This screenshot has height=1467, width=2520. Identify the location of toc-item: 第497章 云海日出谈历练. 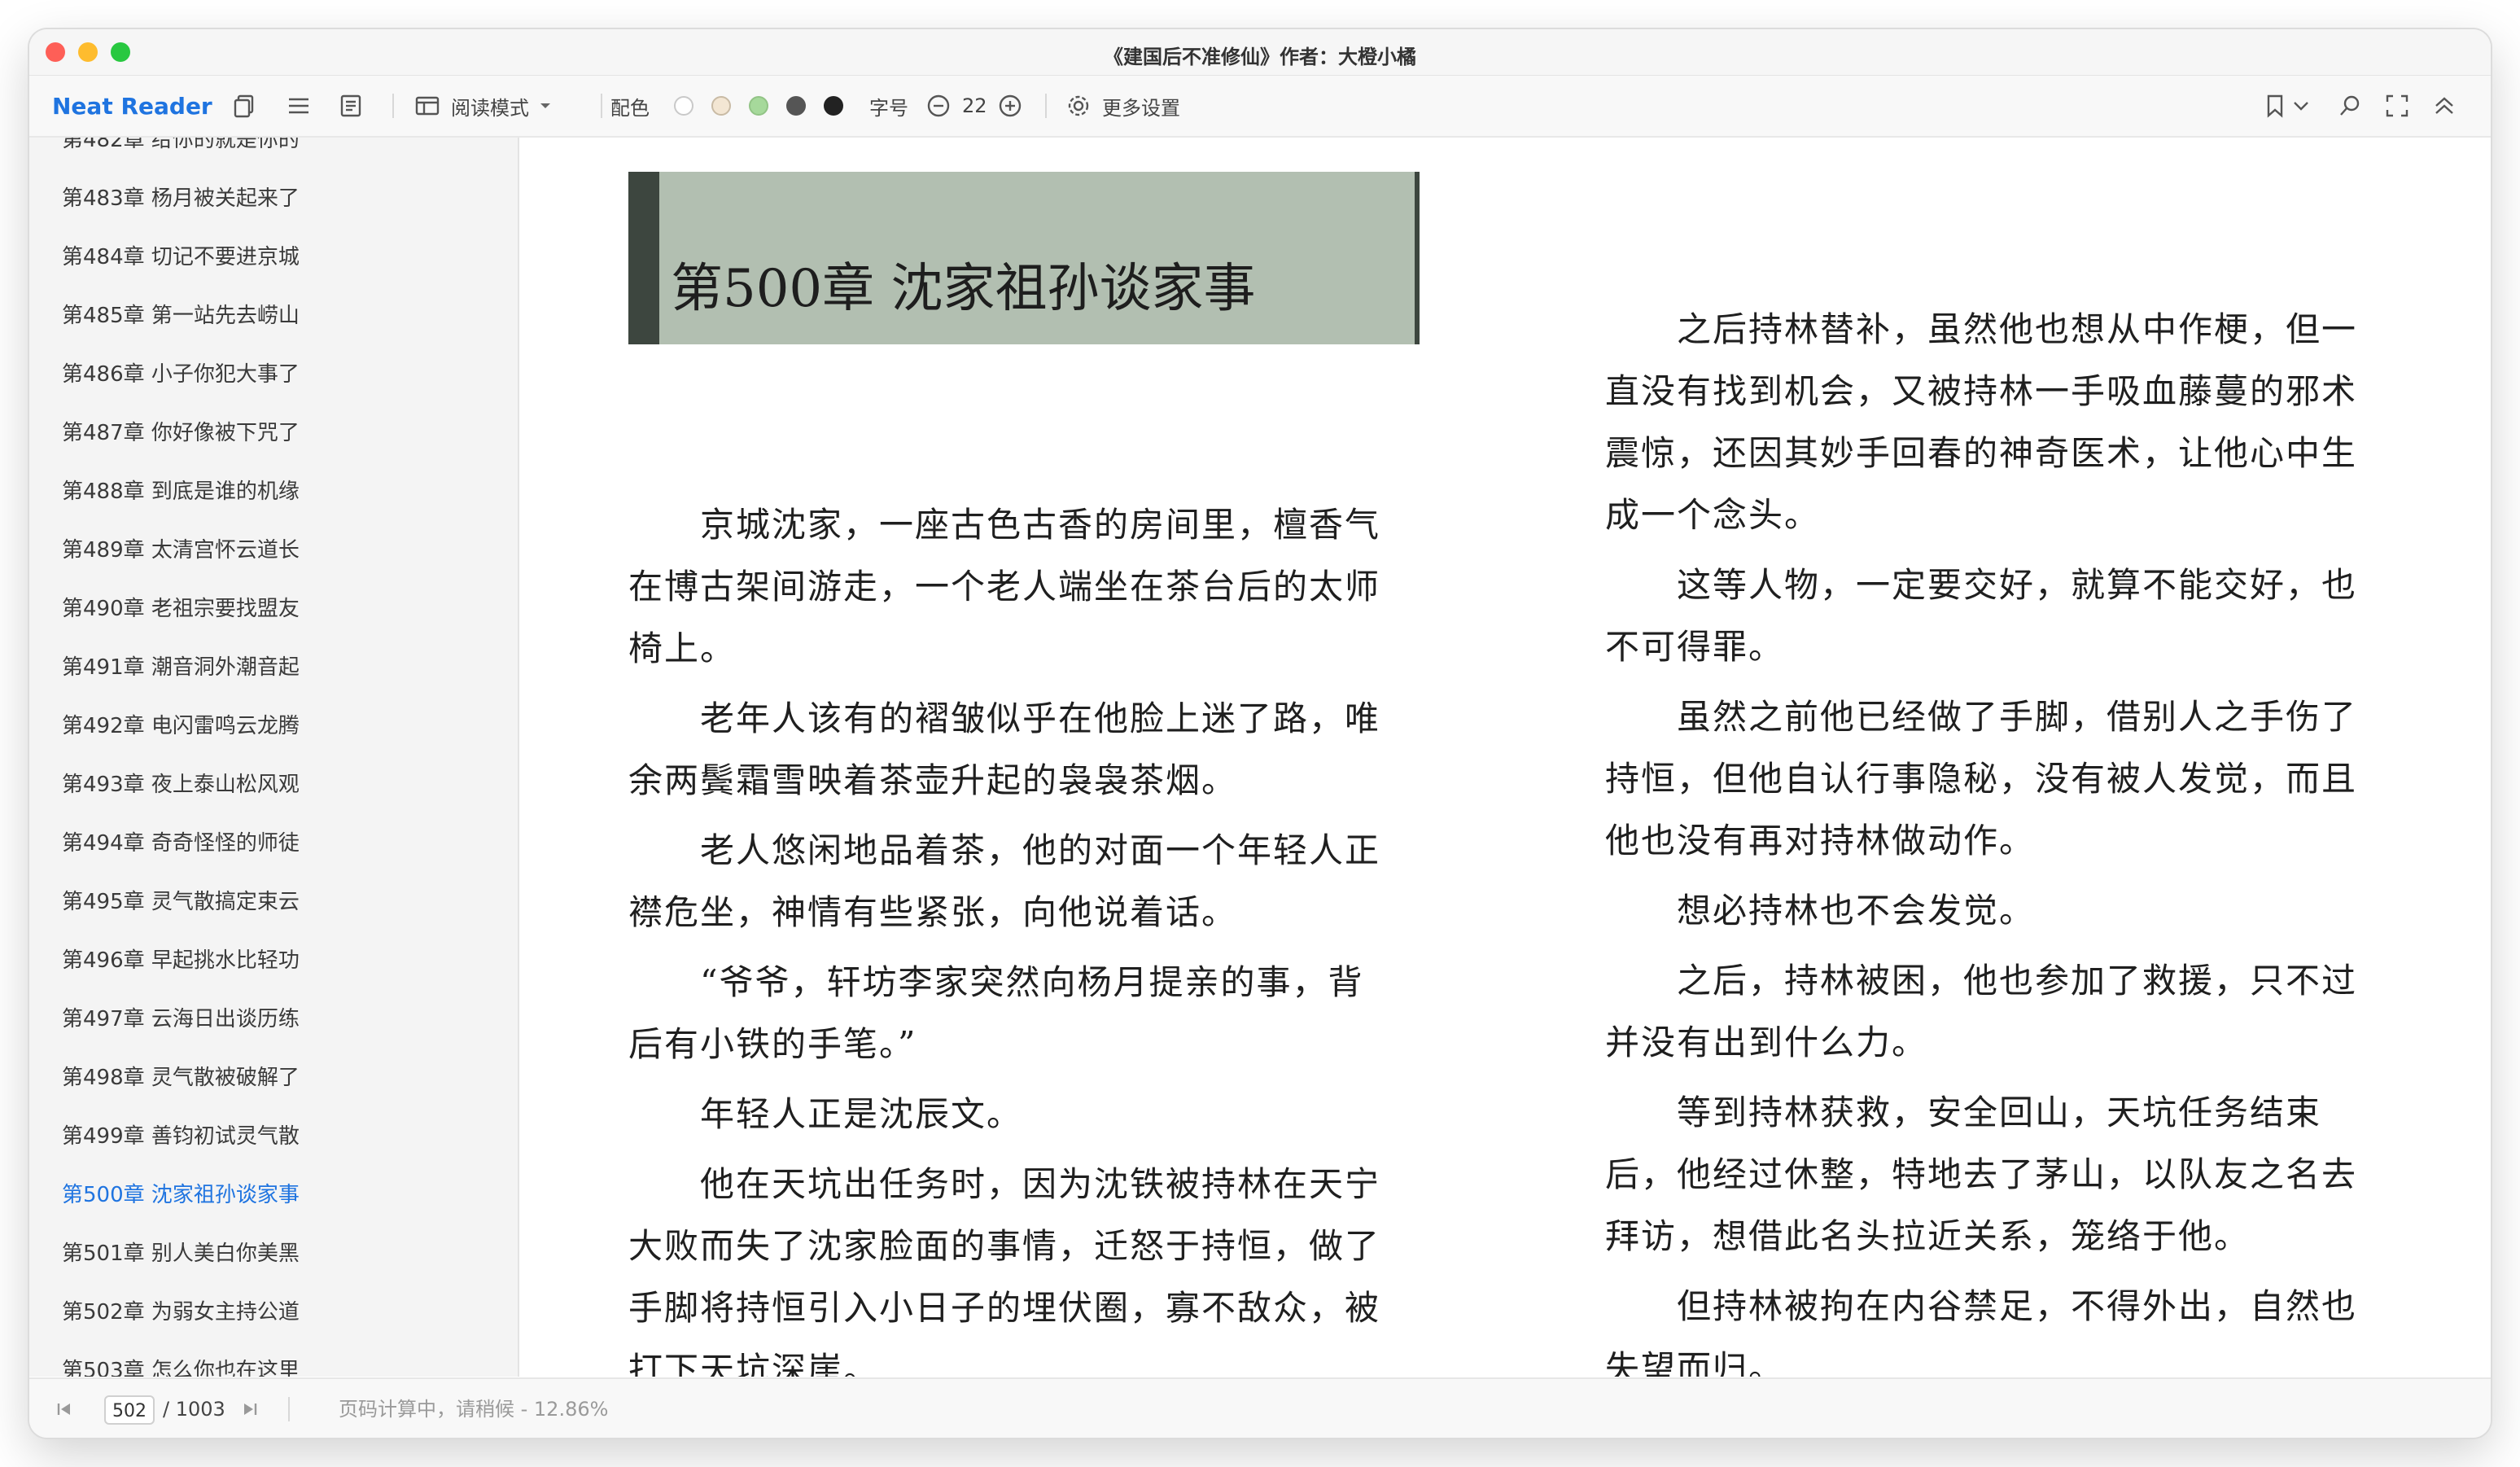
(181, 1019).